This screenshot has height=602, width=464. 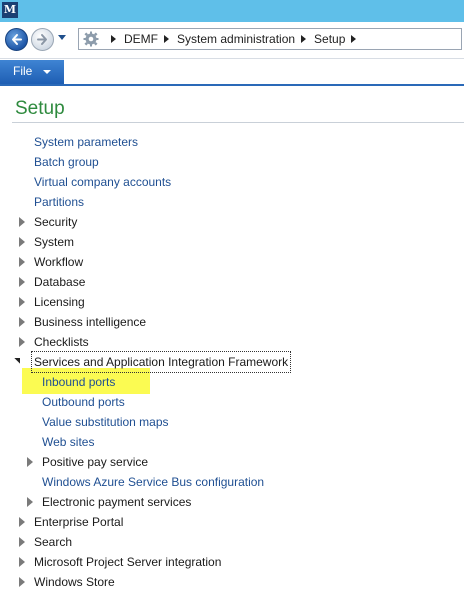 What do you see at coordinates (78, 382) in the screenshot?
I see `tree-link-inbound-ports: Inbound ports` at bounding box center [78, 382].